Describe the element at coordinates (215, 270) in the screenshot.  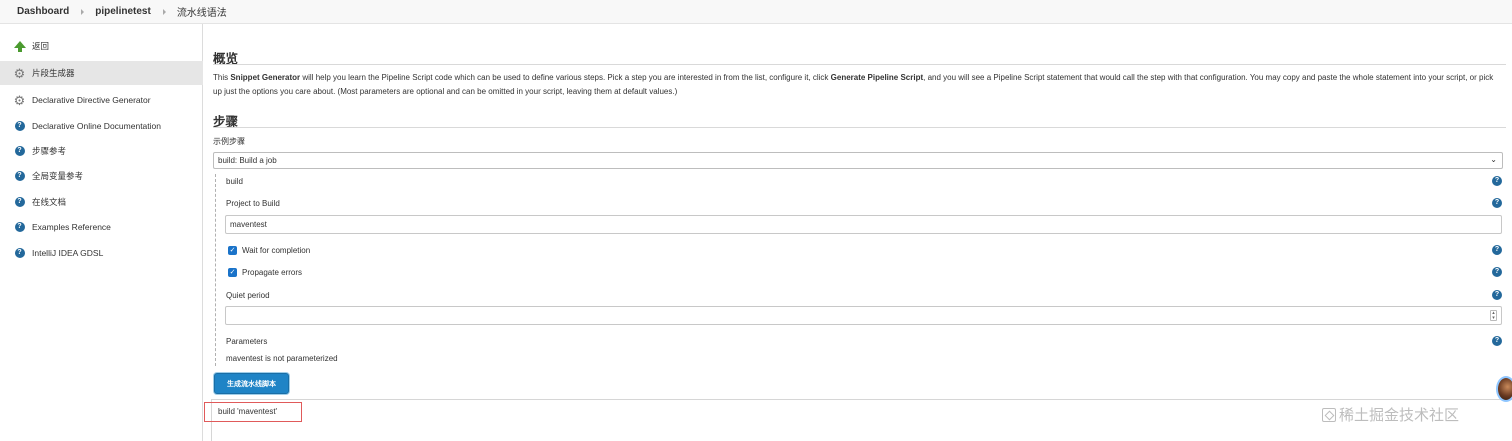
I see `step-config-divider` at that location.